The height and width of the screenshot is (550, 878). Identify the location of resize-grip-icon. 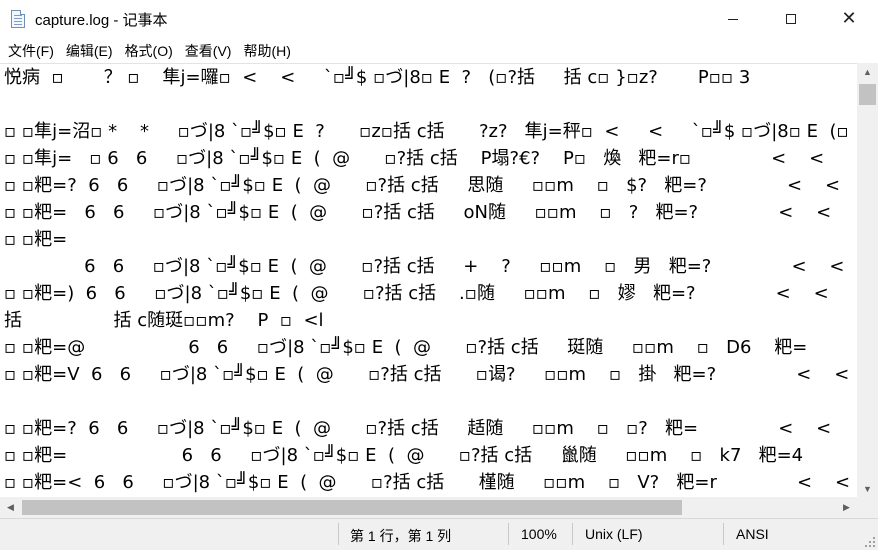
(870, 542).